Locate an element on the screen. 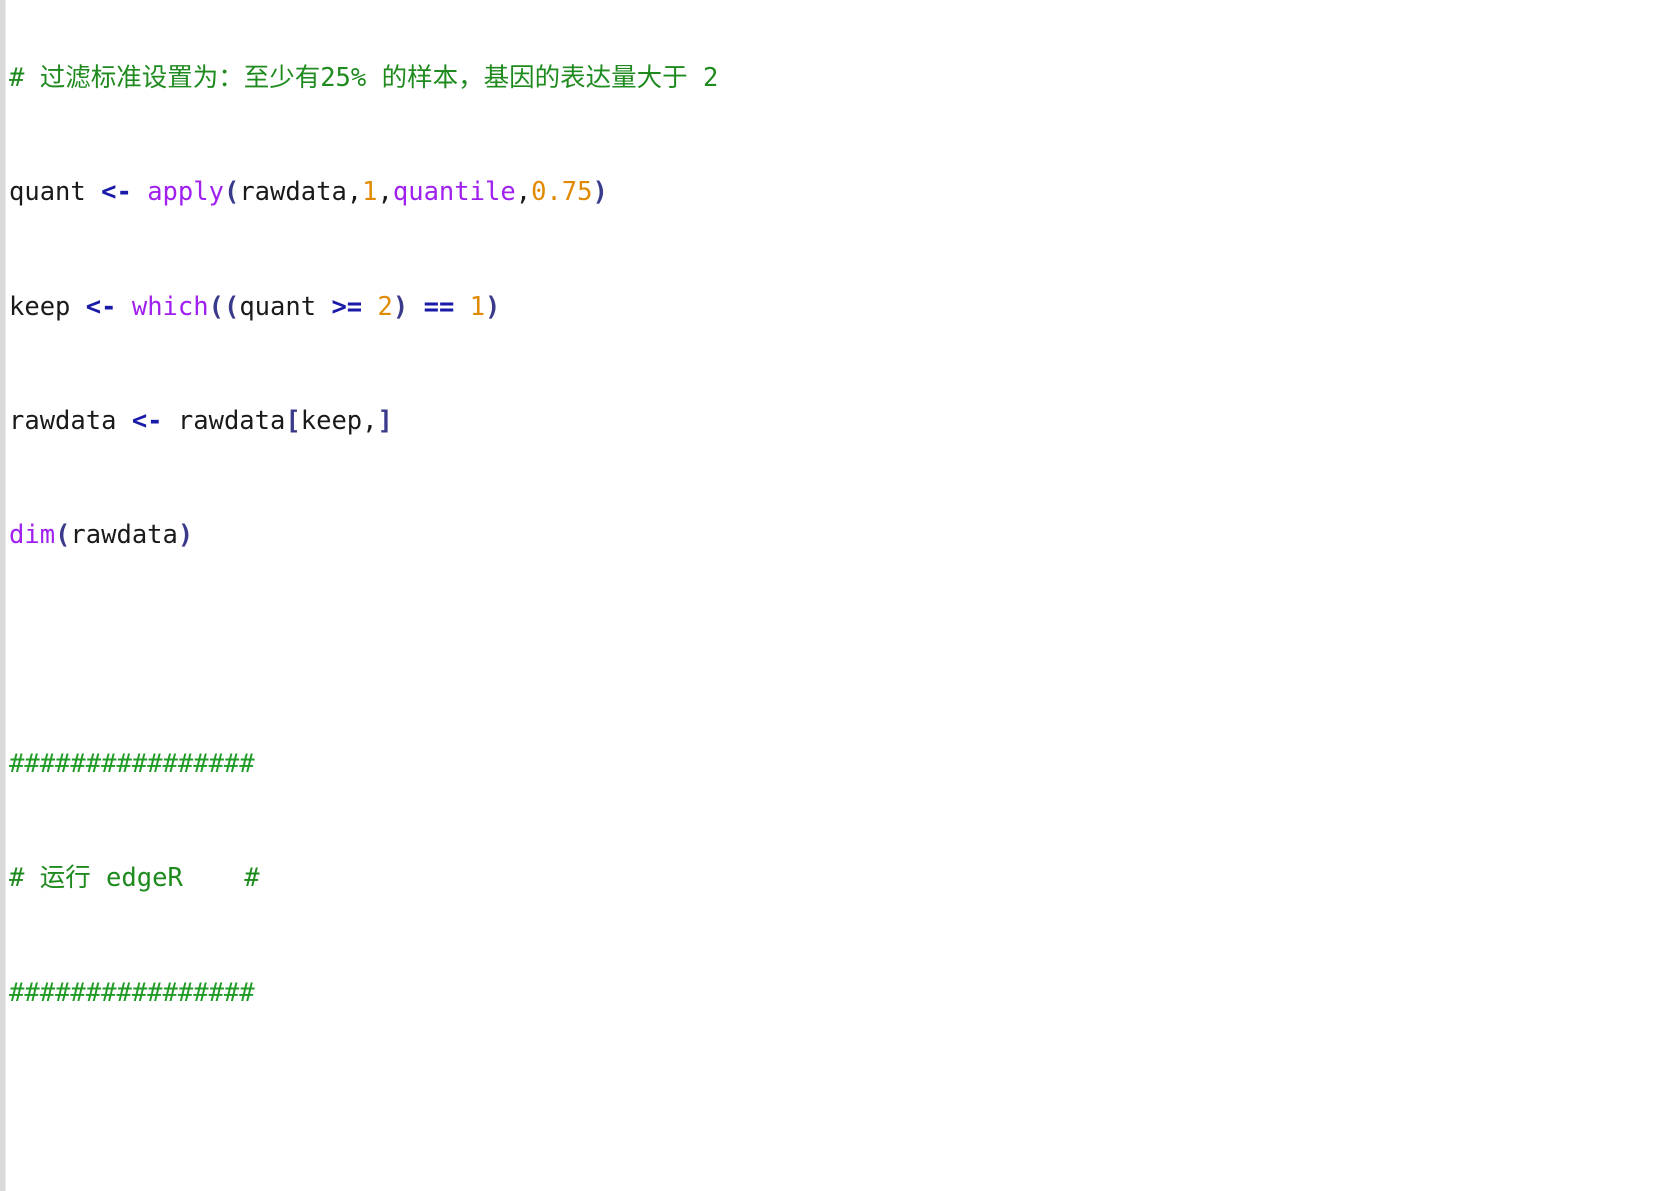 Image resolution: width=1671 pixels, height=1191 pixels. code-line-text: # 过滤标准设置为：至少有25% 的样本，基因的表达量大于 2 is located at coordinates (364, 77).